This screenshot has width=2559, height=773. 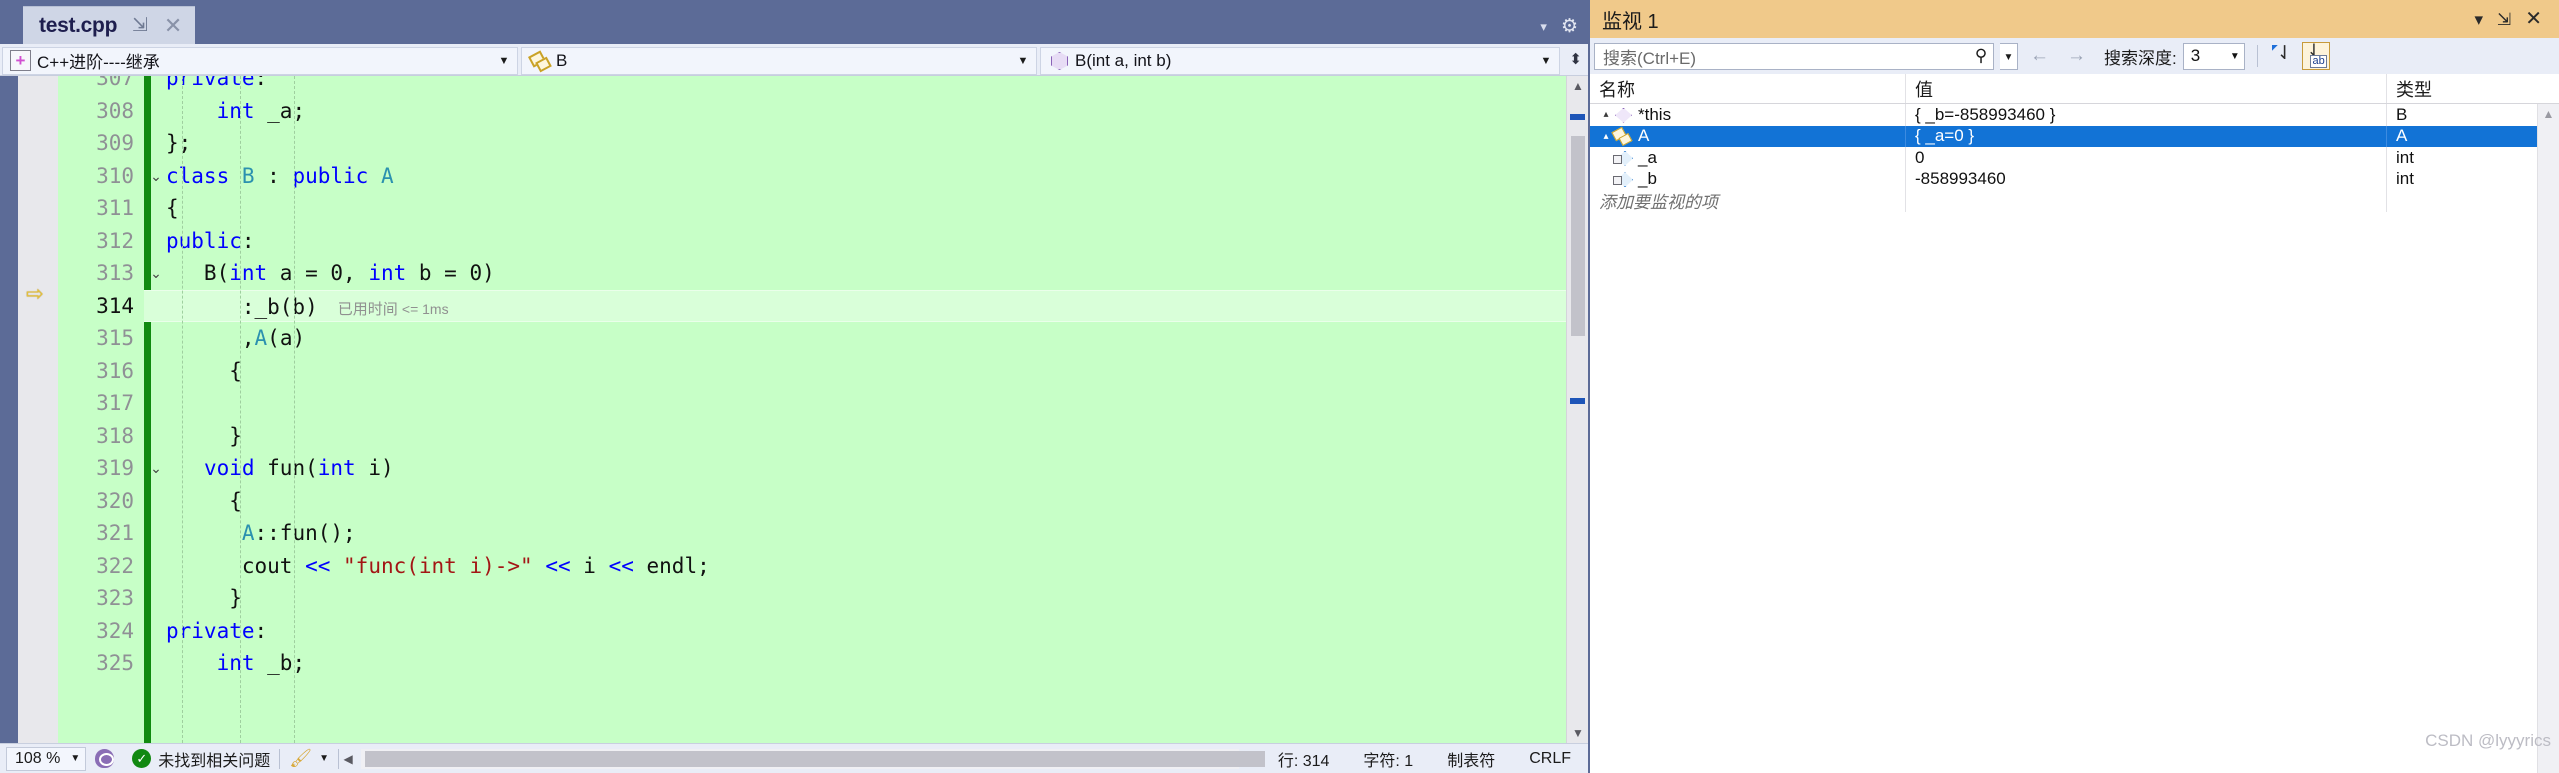 I want to click on scroll-left-icon: ◀, so click(x=348, y=759).